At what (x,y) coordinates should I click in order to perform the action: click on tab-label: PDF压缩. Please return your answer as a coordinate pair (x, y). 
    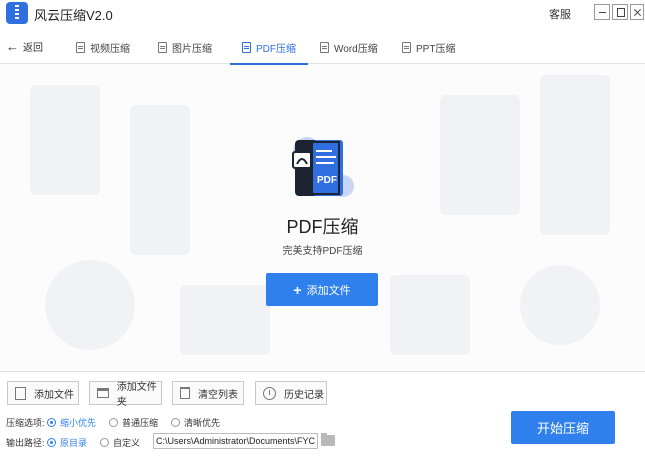
    Looking at the image, I should click on (276, 49).